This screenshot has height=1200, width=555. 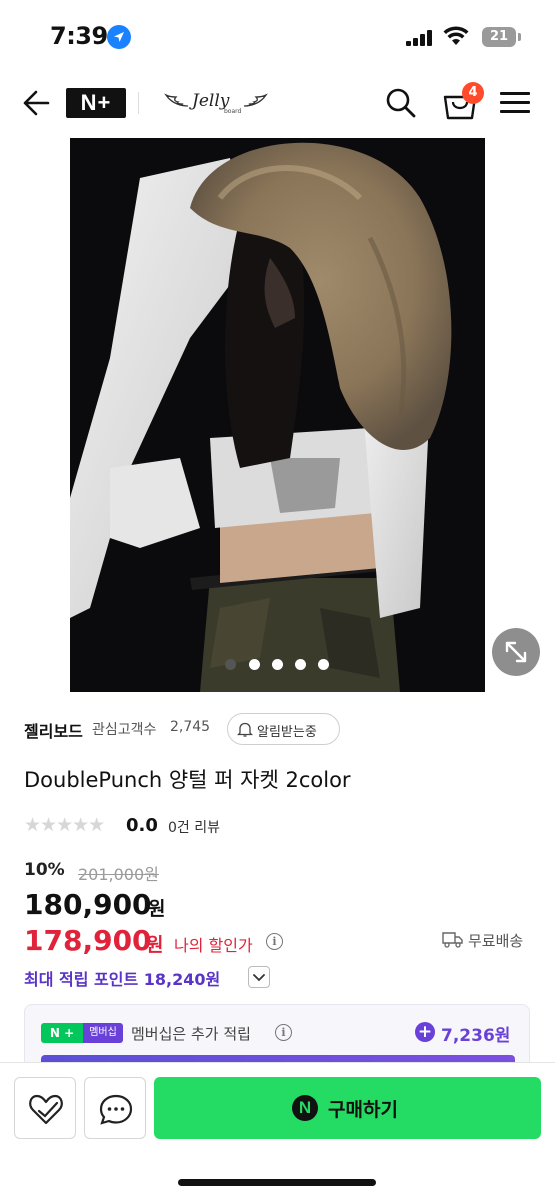 I want to click on max-points-label: 최대 적립 포인트 18,240원, so click(x=122, y=979).